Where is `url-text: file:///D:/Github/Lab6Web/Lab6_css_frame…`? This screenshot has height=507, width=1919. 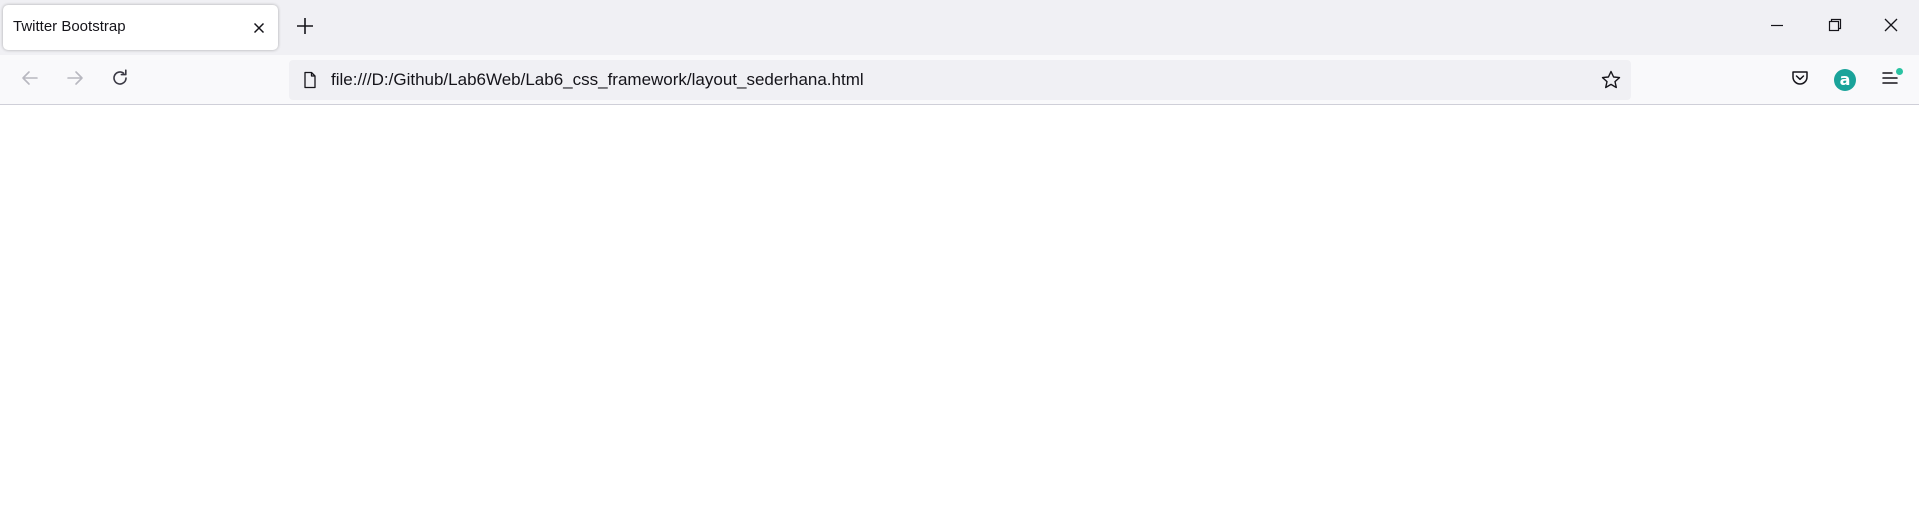
url-text: file:///D:/Github/Lab6Web/Lab6_css_frame… is located at coordinates (597, 80).